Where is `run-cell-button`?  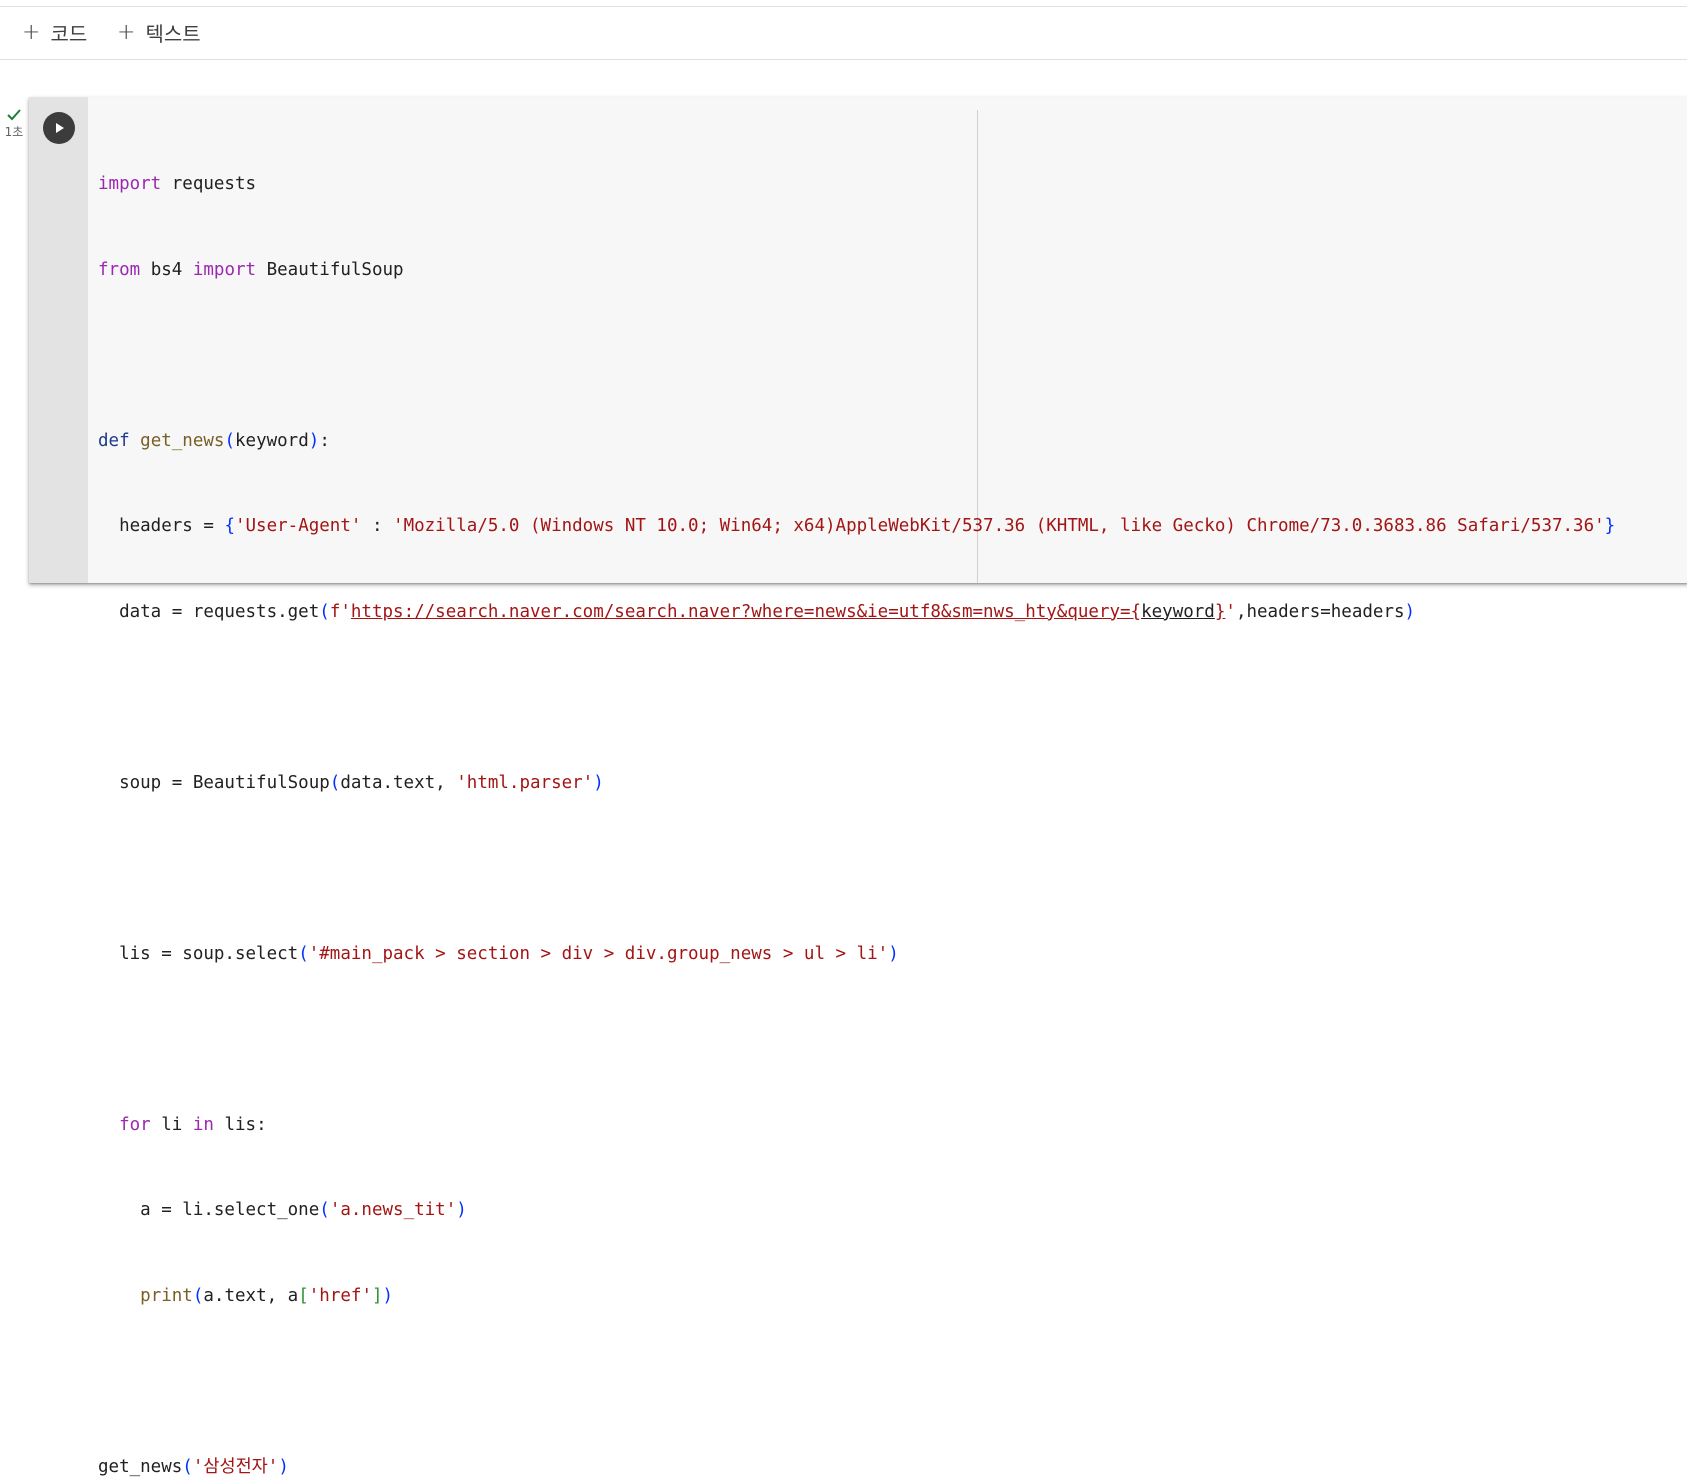
run-cell-button is located at coordinates (59, 128).